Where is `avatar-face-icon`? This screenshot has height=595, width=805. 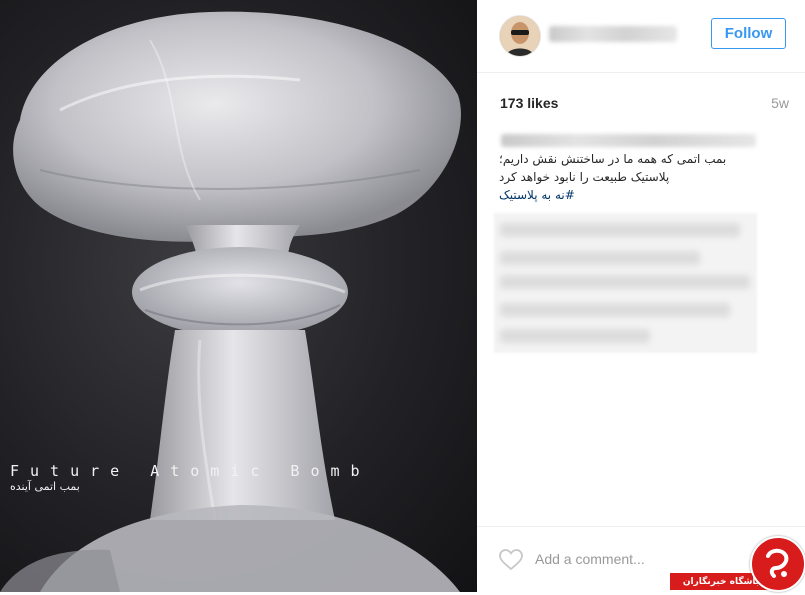 avatar-face-icon is located at coordinates (520, 36).